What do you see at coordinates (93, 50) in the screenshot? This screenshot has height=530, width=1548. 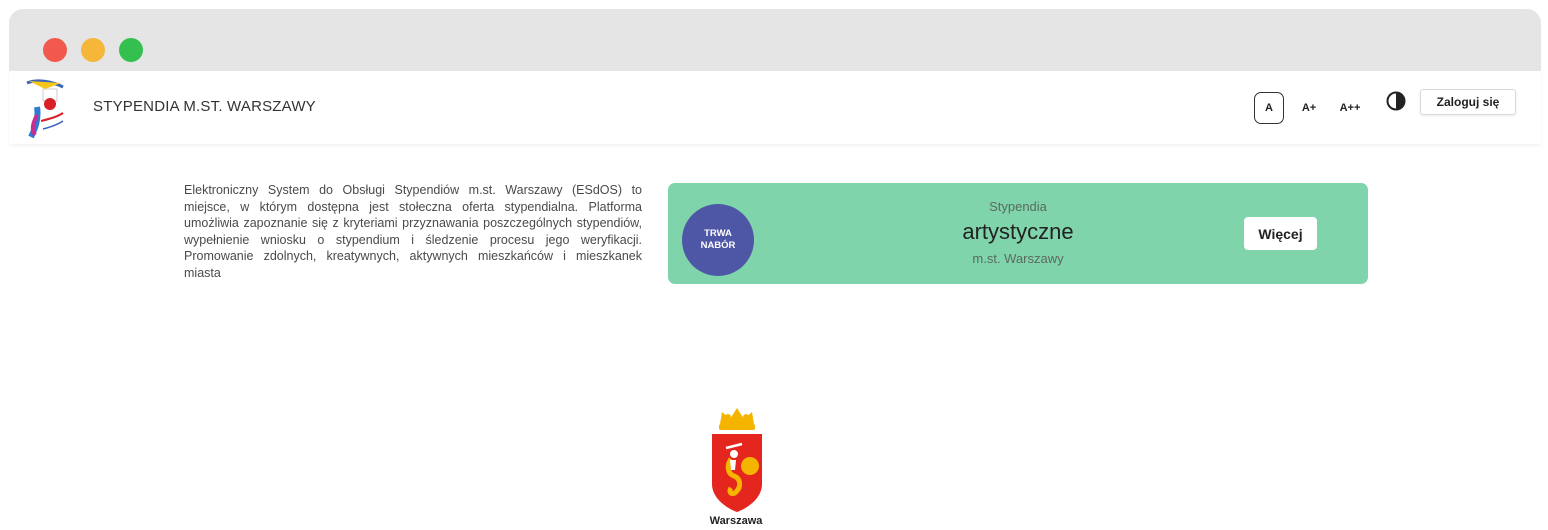 I see `minimize-window-button` at bounding box center [93, 50].